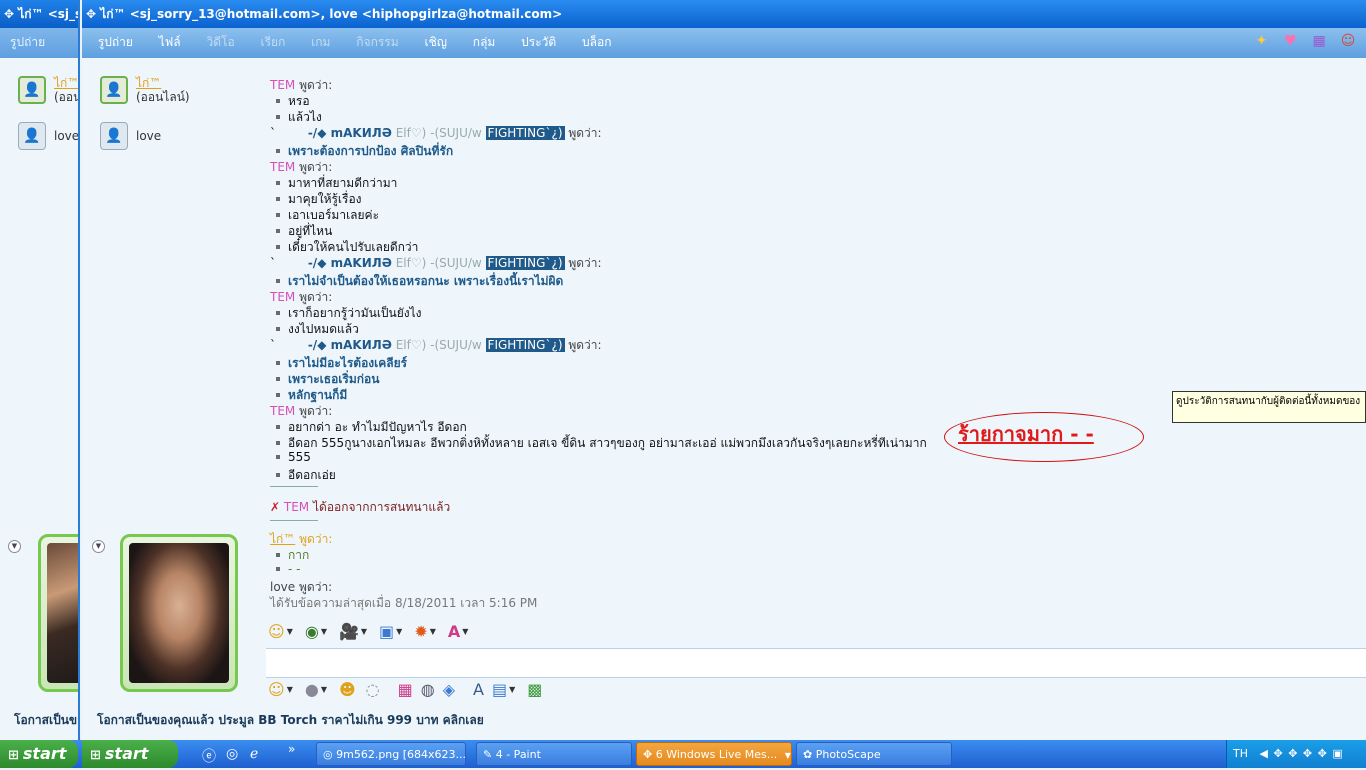  Describe the element at coordinates (275, 507) in the screenshot. I see `user-left-icon: ✗` at that location.